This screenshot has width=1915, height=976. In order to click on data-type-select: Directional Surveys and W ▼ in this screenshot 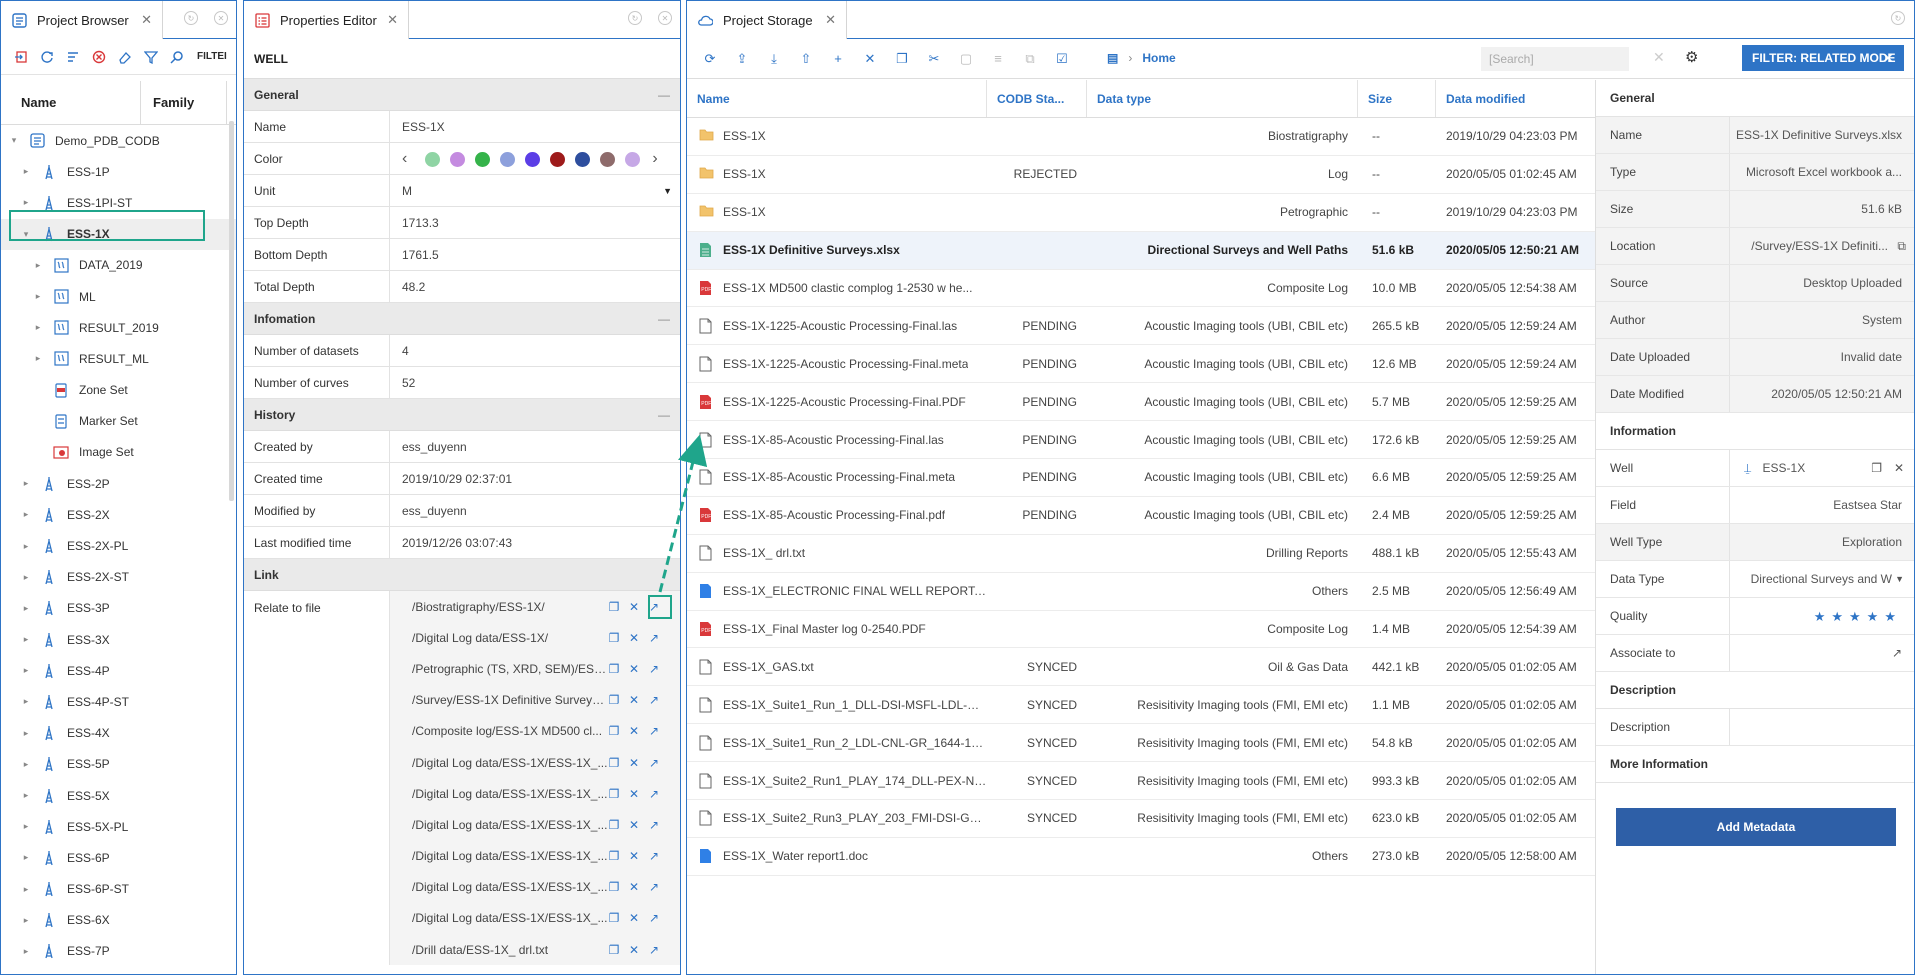, I will do `click(1822, 579)`.